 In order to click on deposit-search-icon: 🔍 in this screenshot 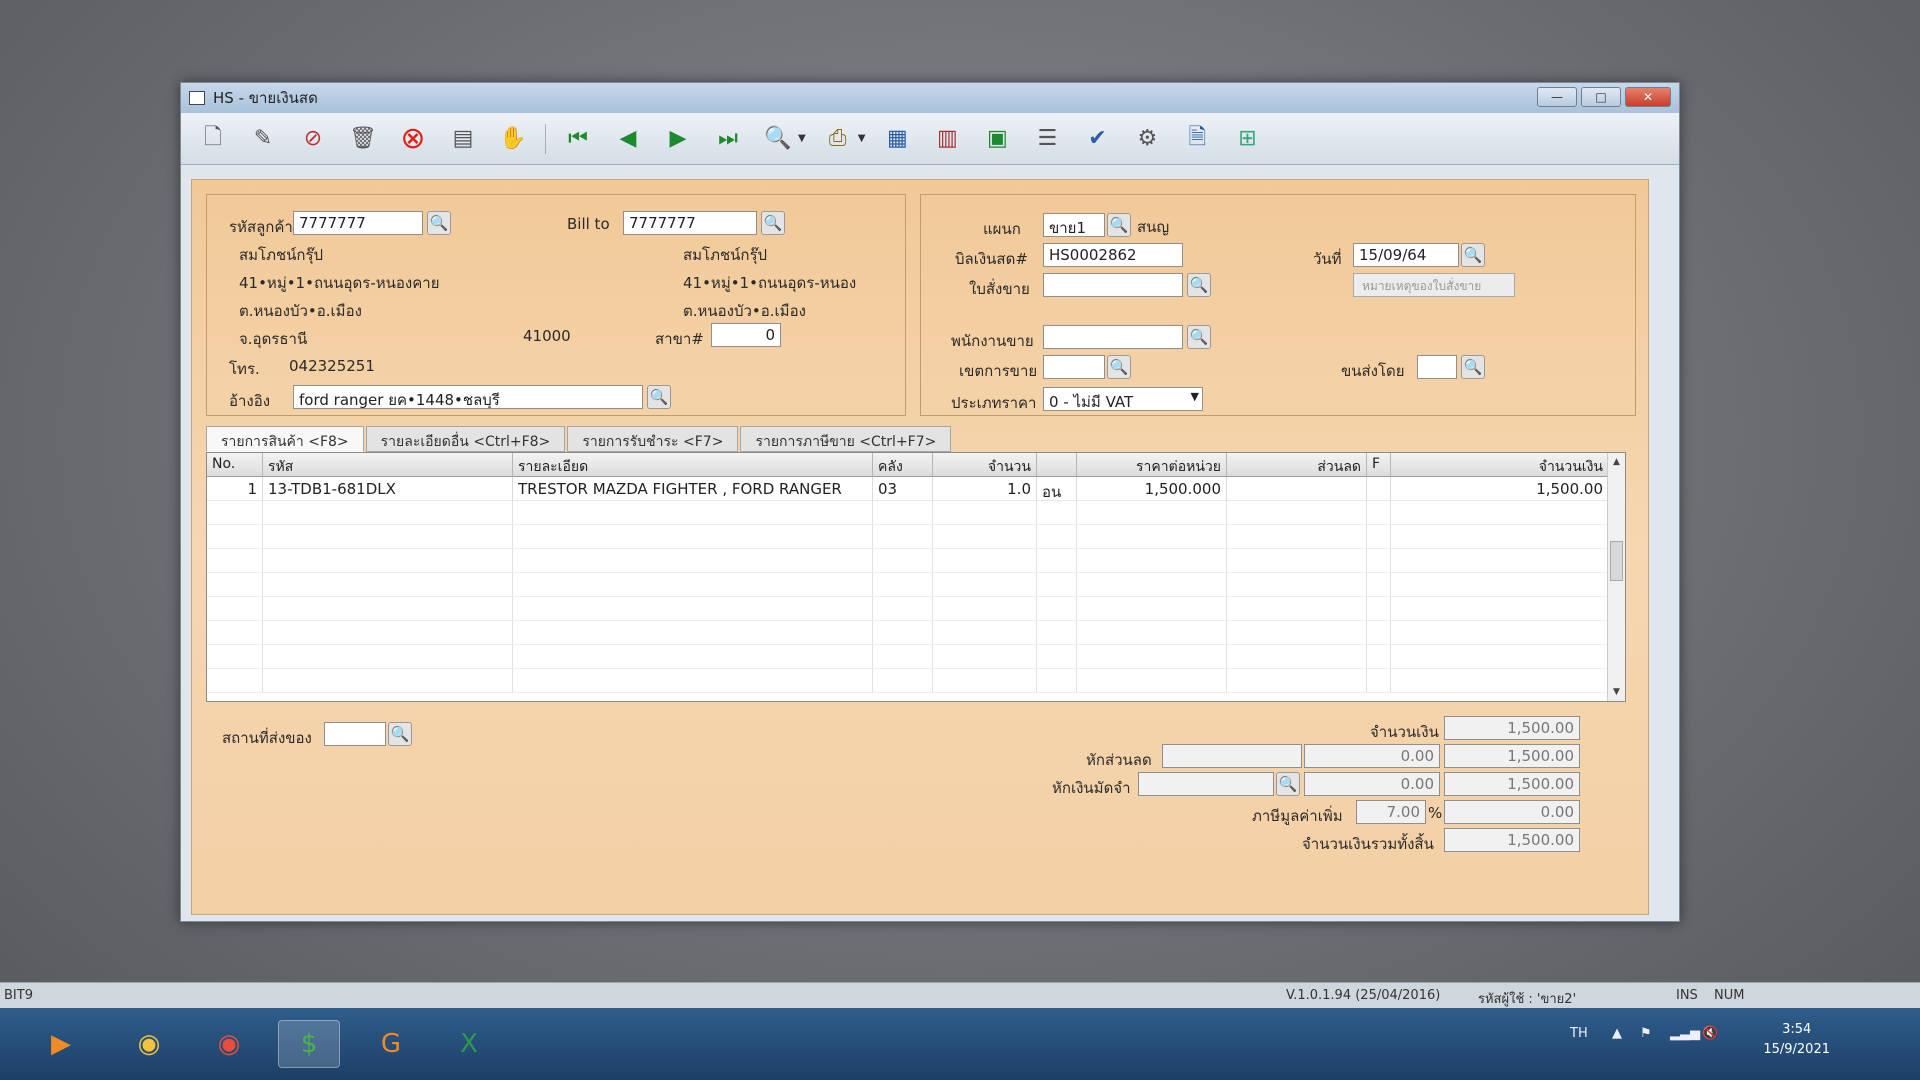, I will do `click(1288, 784)`.